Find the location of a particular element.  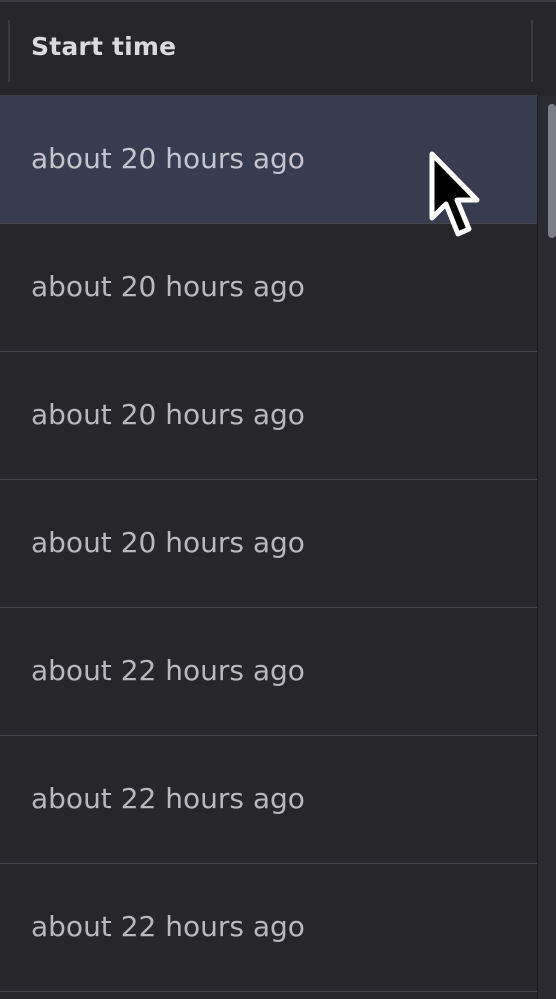

column-resize-handle-left is located at coordinates (9, 51).